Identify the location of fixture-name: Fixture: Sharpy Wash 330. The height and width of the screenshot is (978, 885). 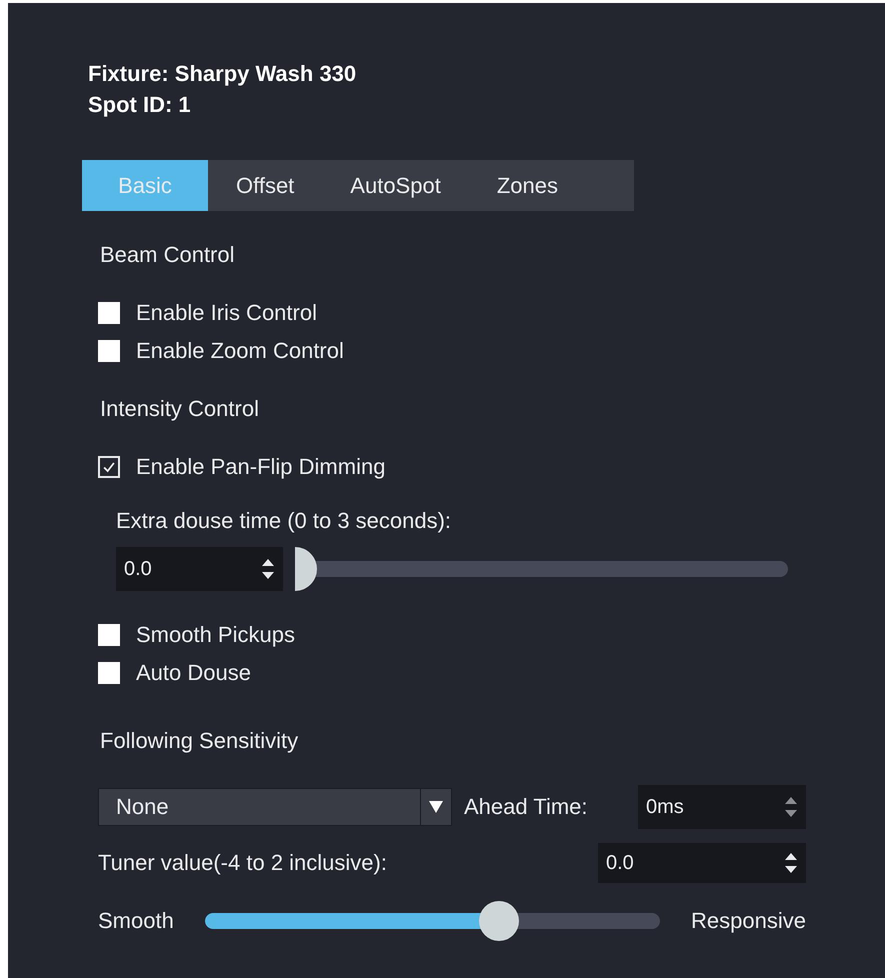
(223, 74).